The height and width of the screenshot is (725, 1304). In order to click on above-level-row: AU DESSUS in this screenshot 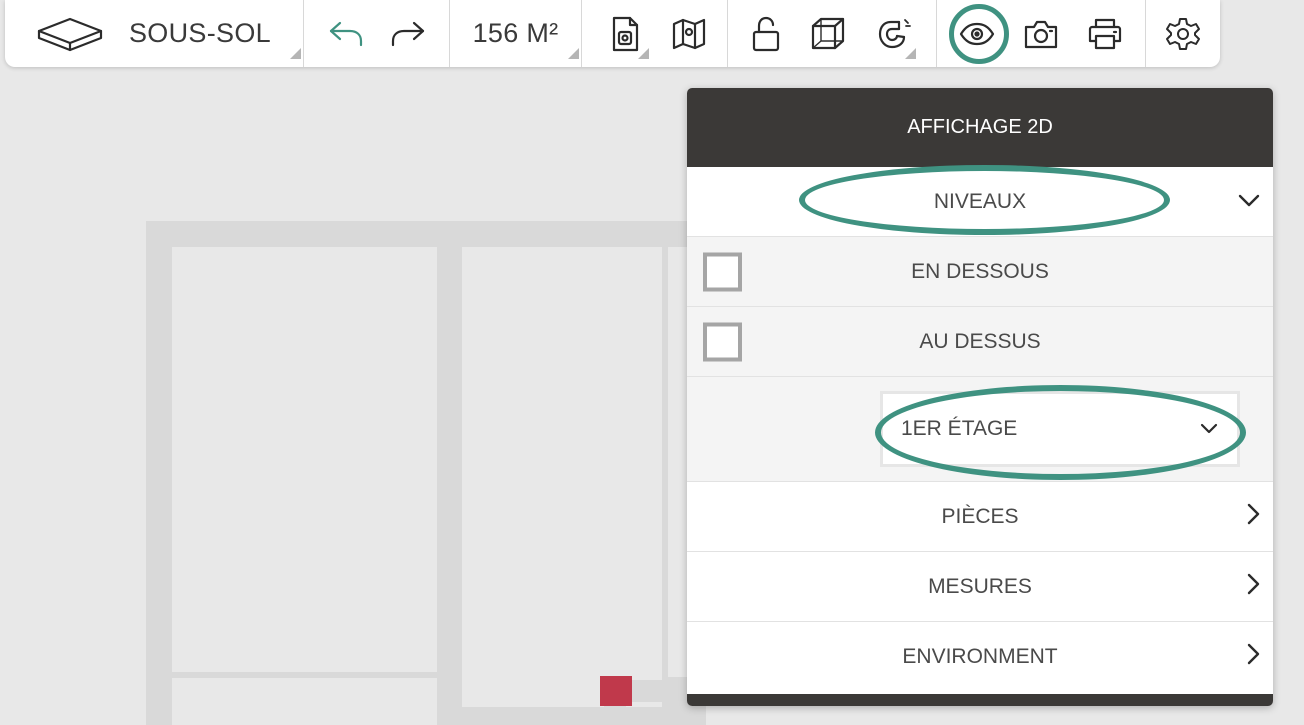, I will do `click(980, 342)`.